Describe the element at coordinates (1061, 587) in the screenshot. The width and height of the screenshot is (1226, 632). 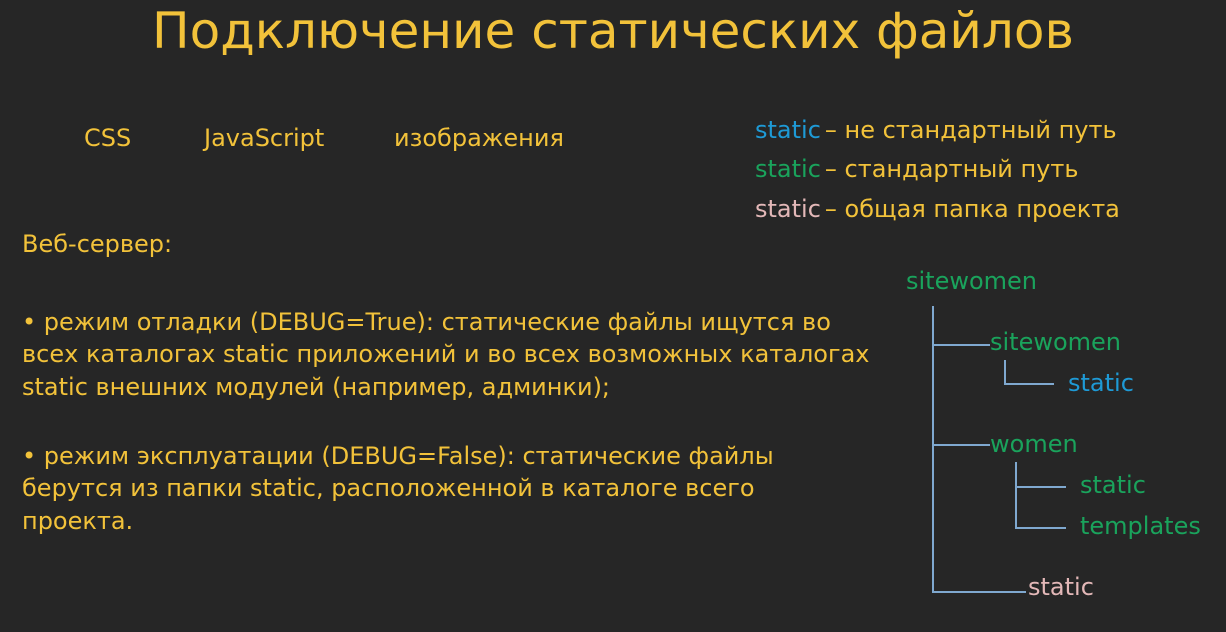
I see `tree-project-static: static` at that location.